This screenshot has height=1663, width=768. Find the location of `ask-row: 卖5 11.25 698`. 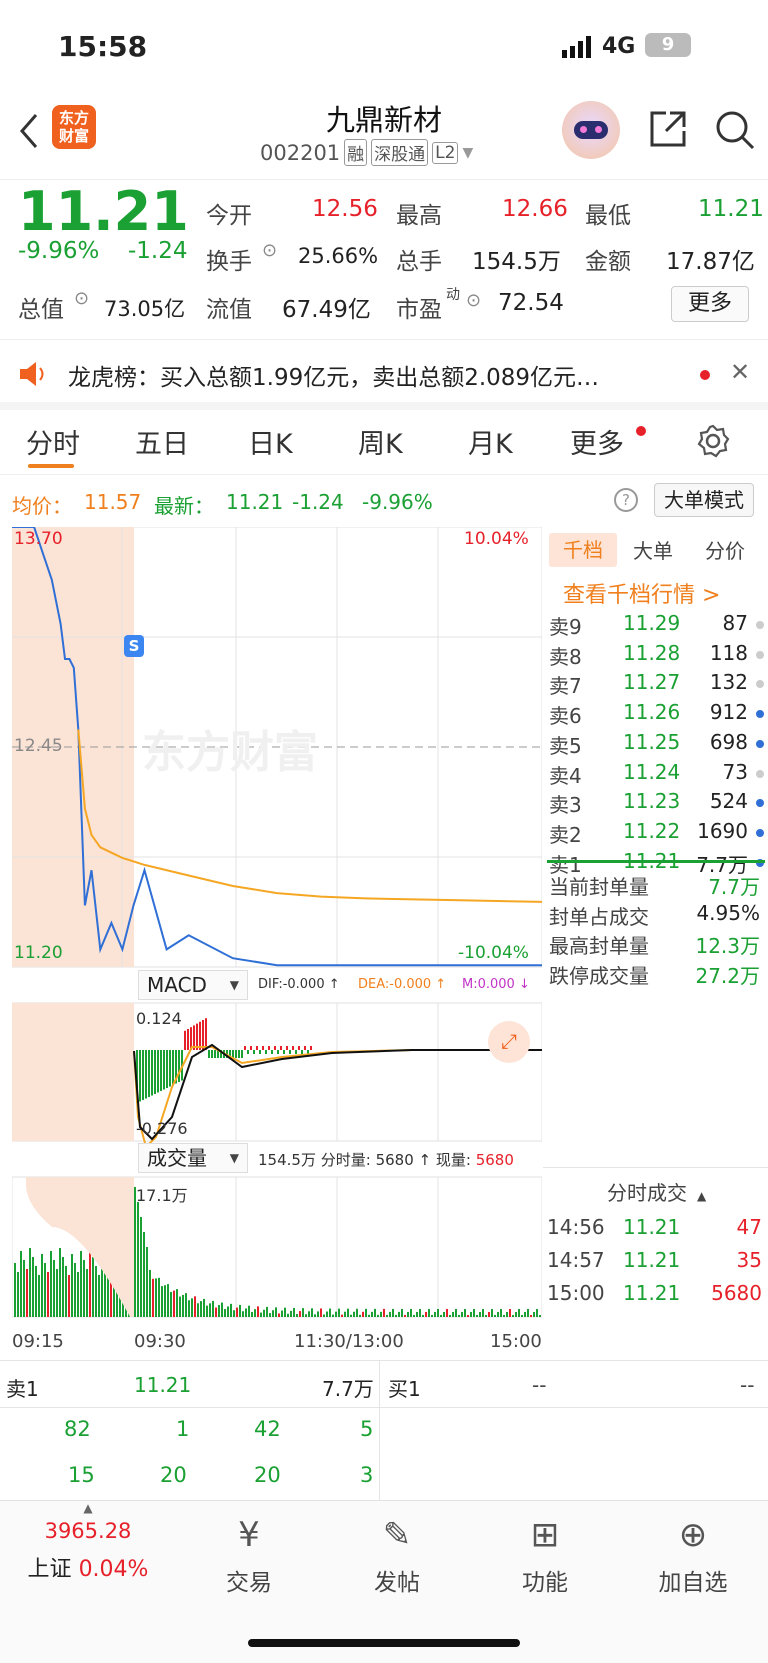

ask-row: 卖5 11.25 698 is located at coordinates (655, 745).